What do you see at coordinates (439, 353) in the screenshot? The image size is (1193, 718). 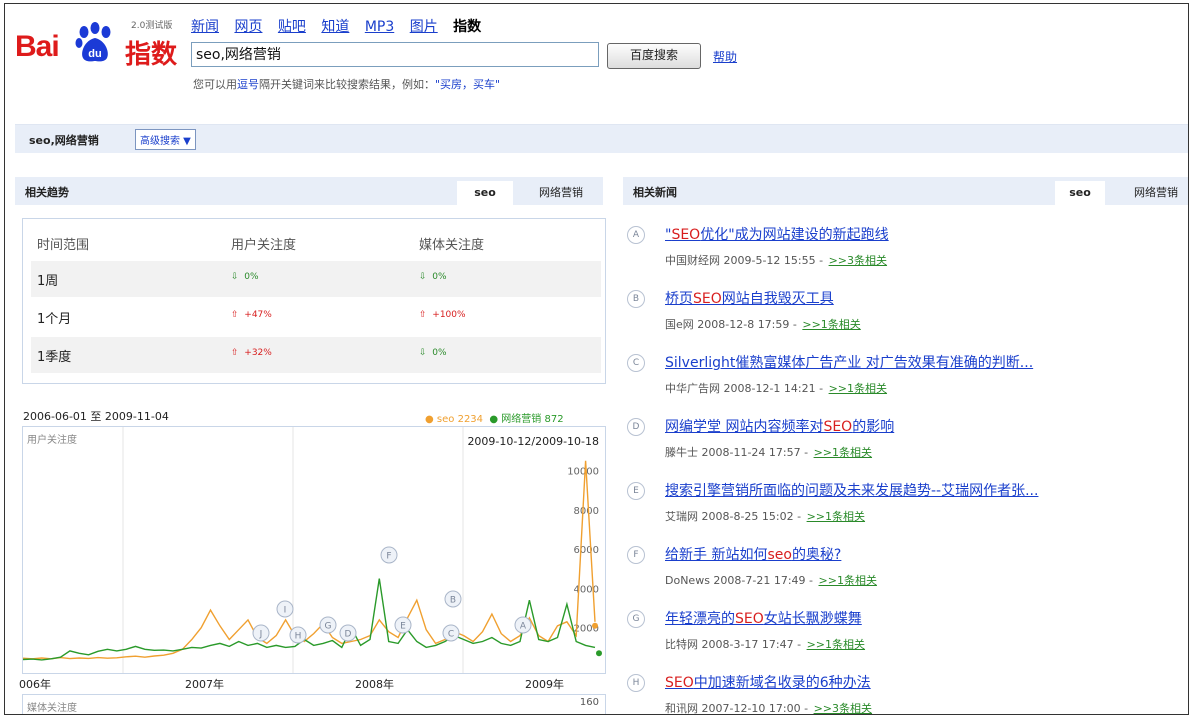 I see `media-change-value: 0%` at bounding box center [439, 353].